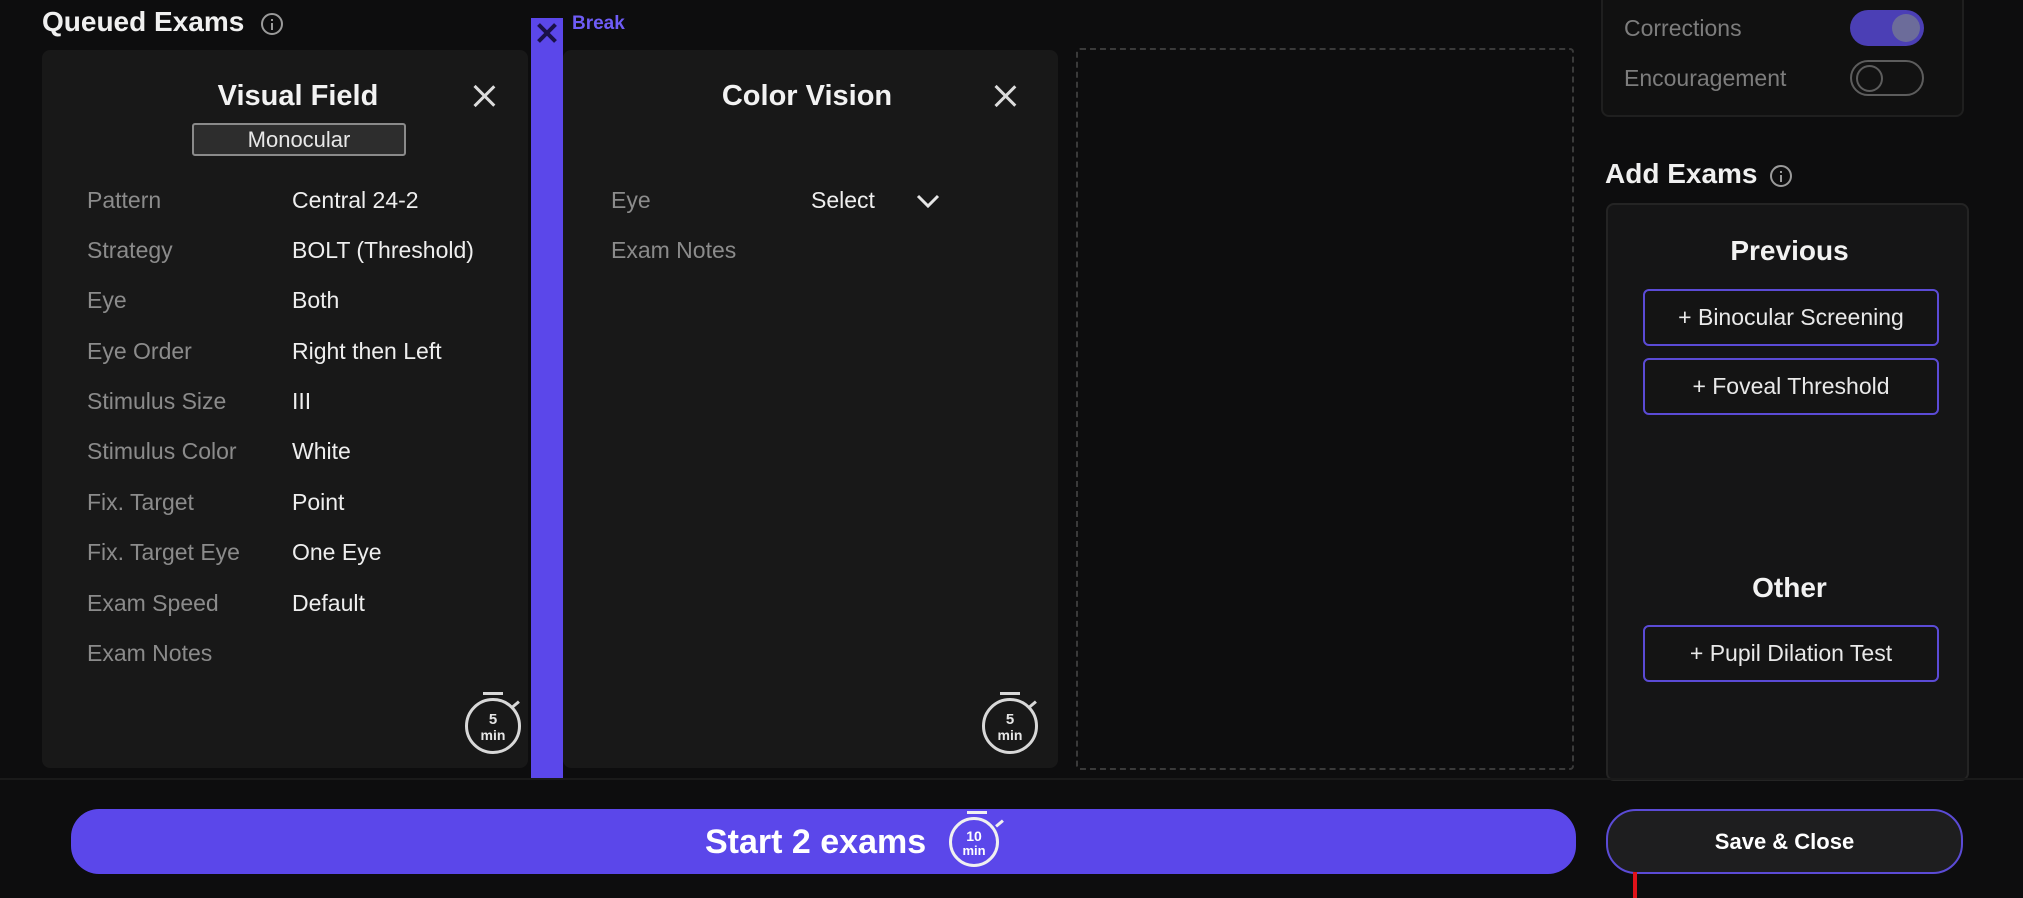  I want to click on corrections-label: Corrections, so click(1683, 28).